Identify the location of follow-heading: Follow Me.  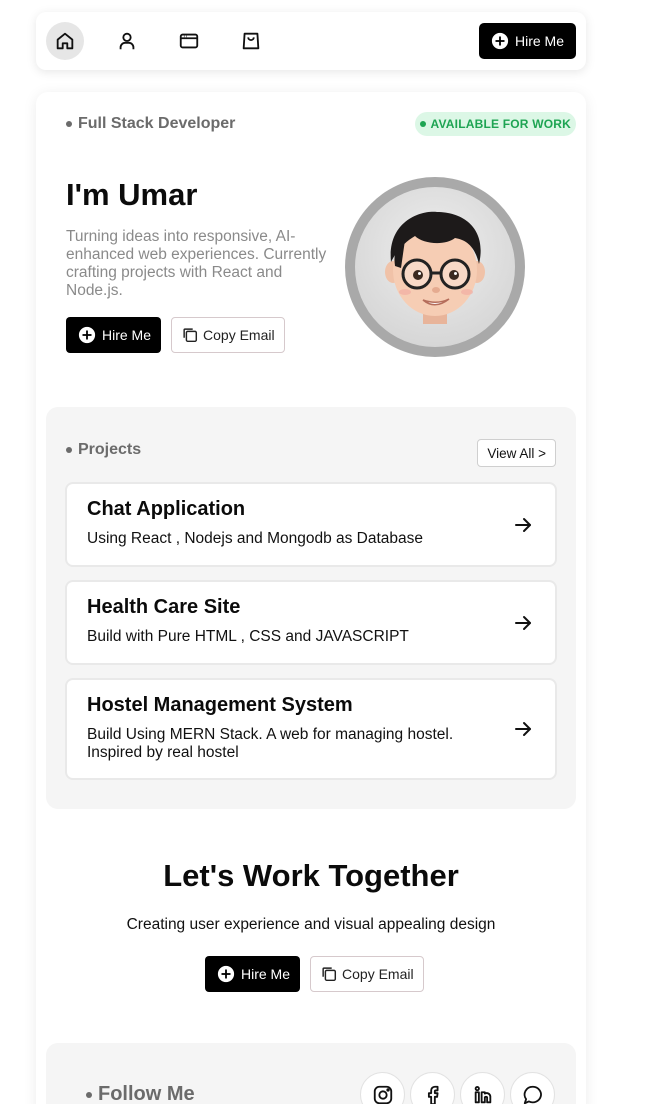
(140, 1093).